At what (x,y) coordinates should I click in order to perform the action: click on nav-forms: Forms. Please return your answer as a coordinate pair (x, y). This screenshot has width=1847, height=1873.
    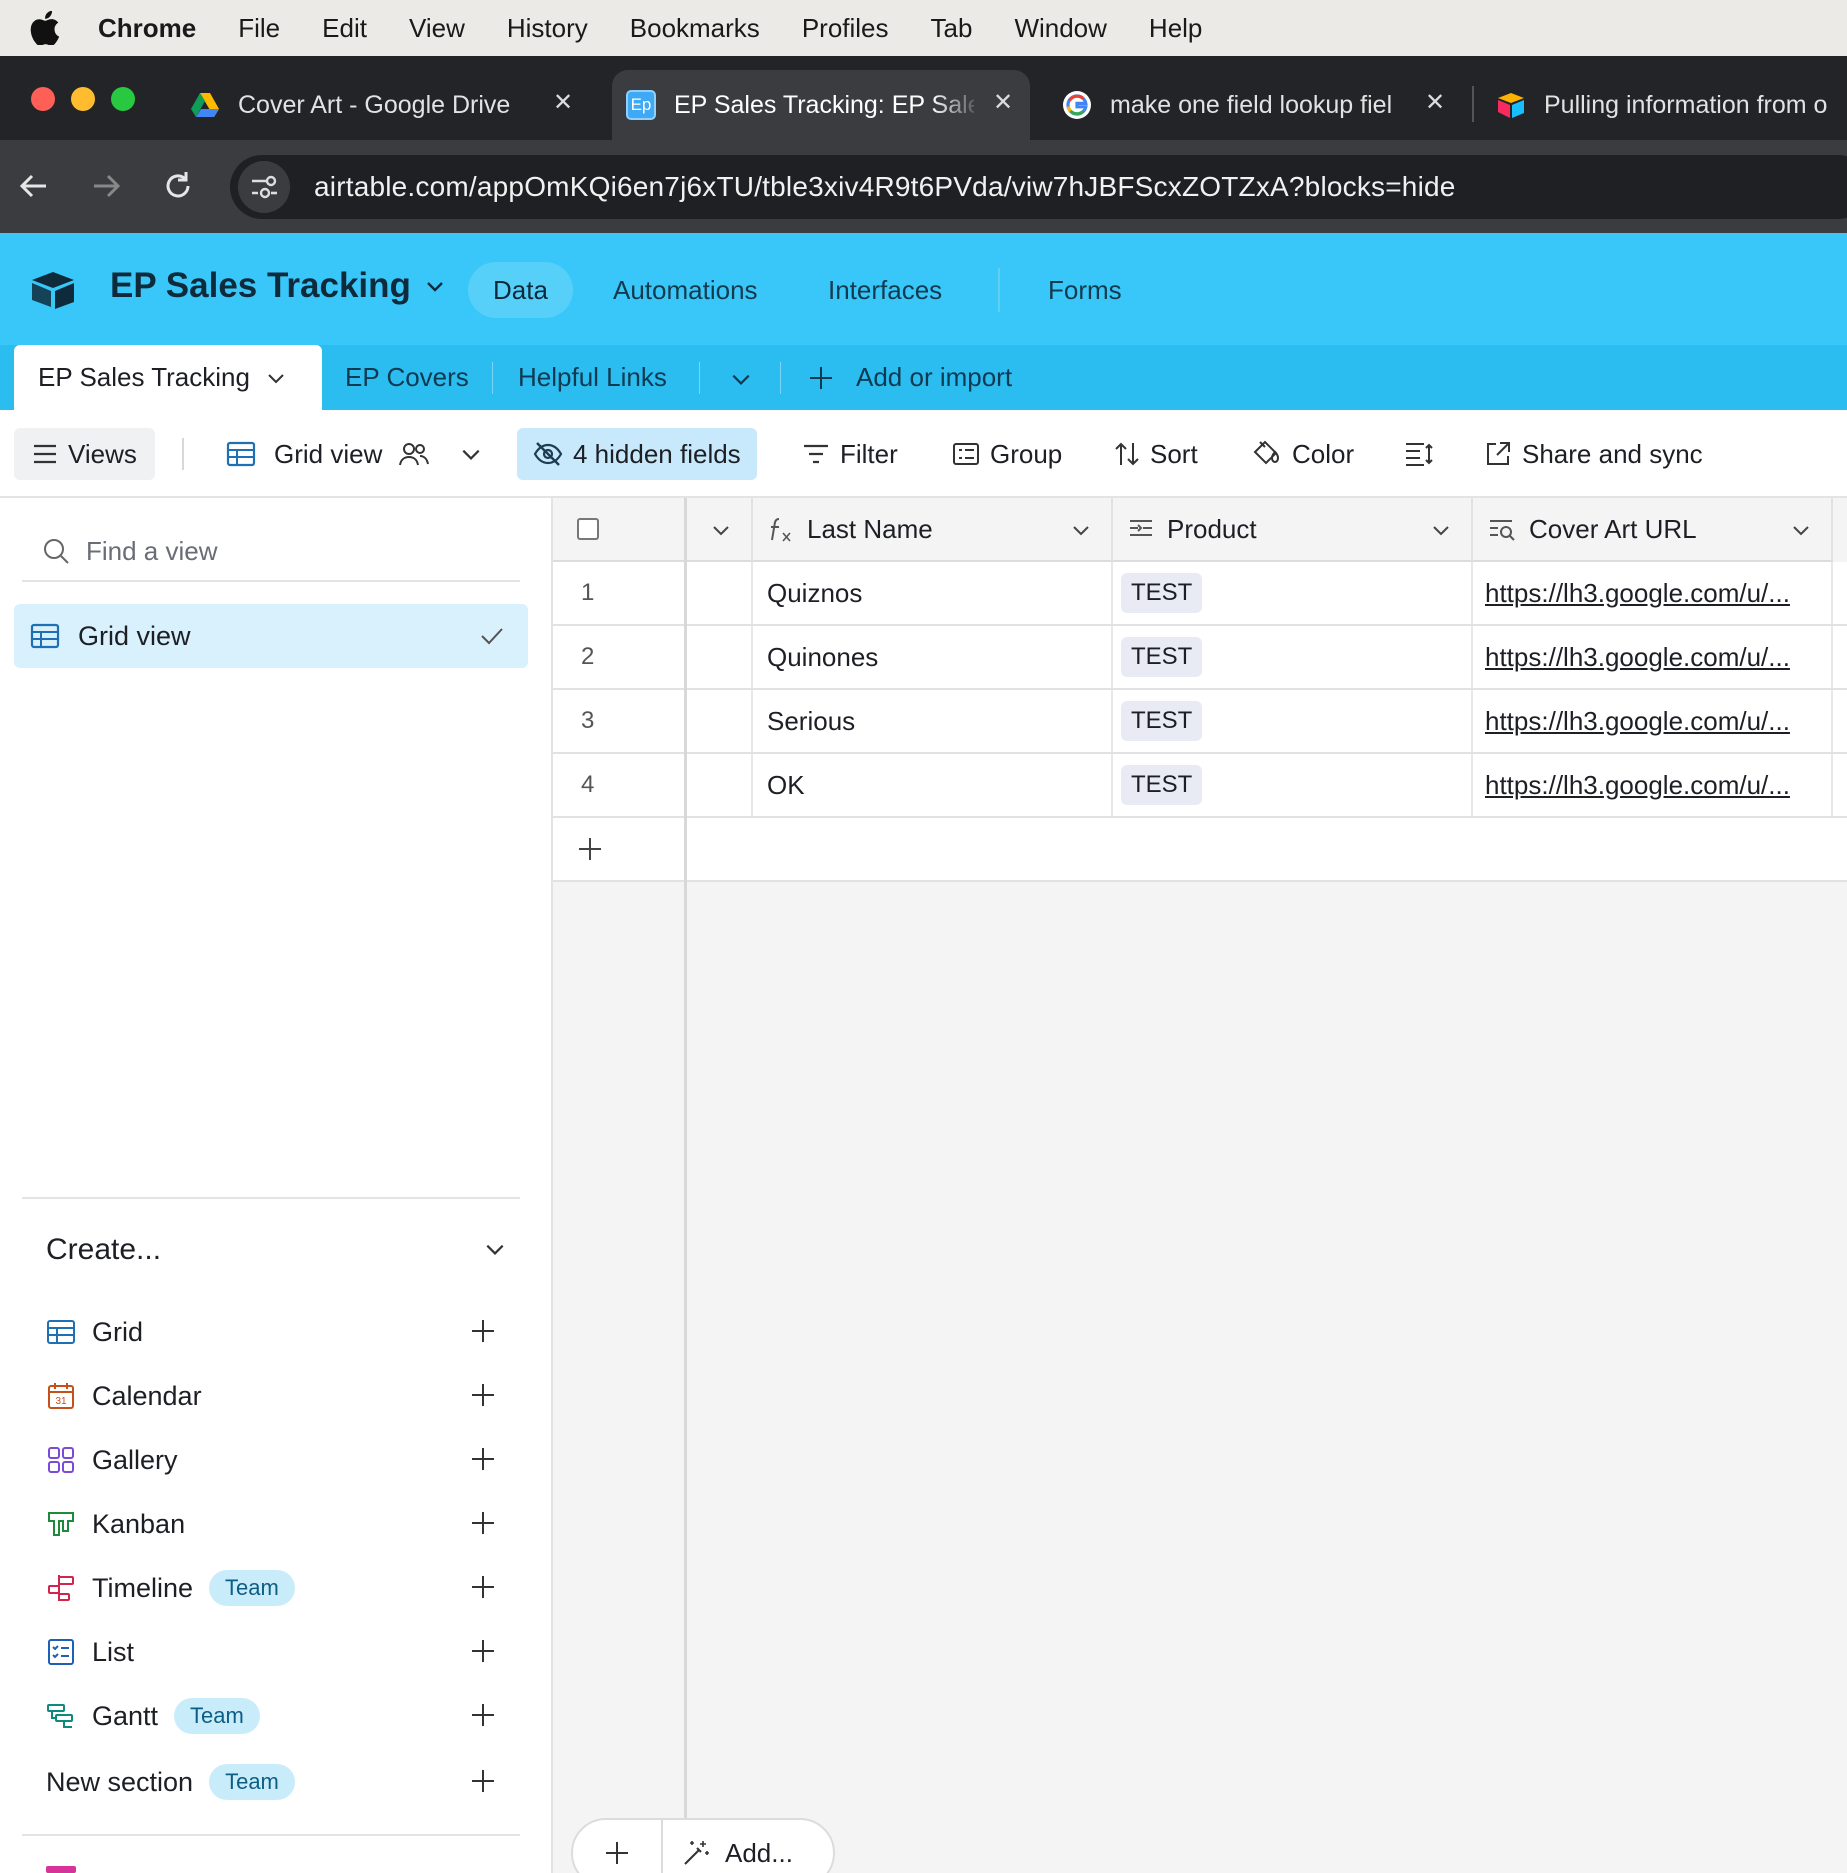
    Looking at the image, I should click on (1085, 290).